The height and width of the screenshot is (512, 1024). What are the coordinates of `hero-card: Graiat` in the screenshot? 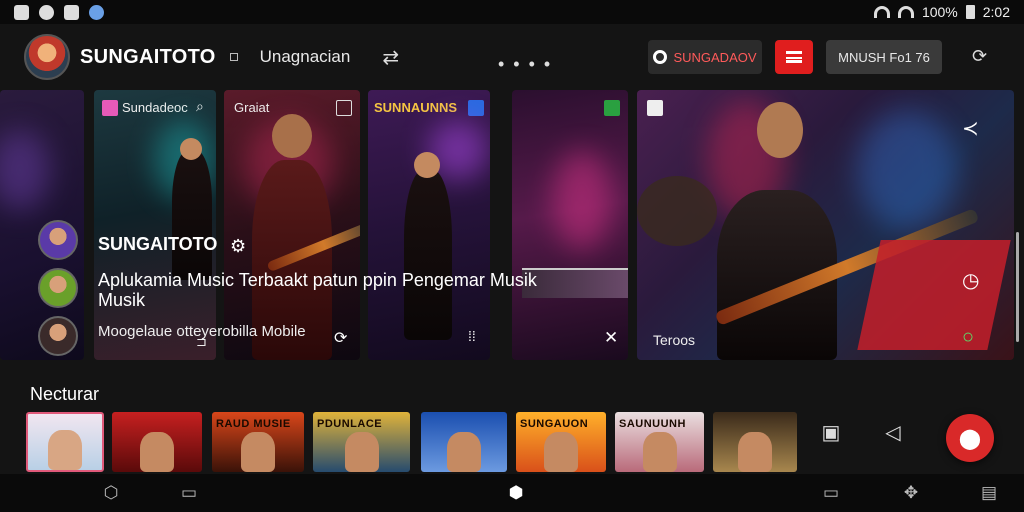 It's located at (292, 225).